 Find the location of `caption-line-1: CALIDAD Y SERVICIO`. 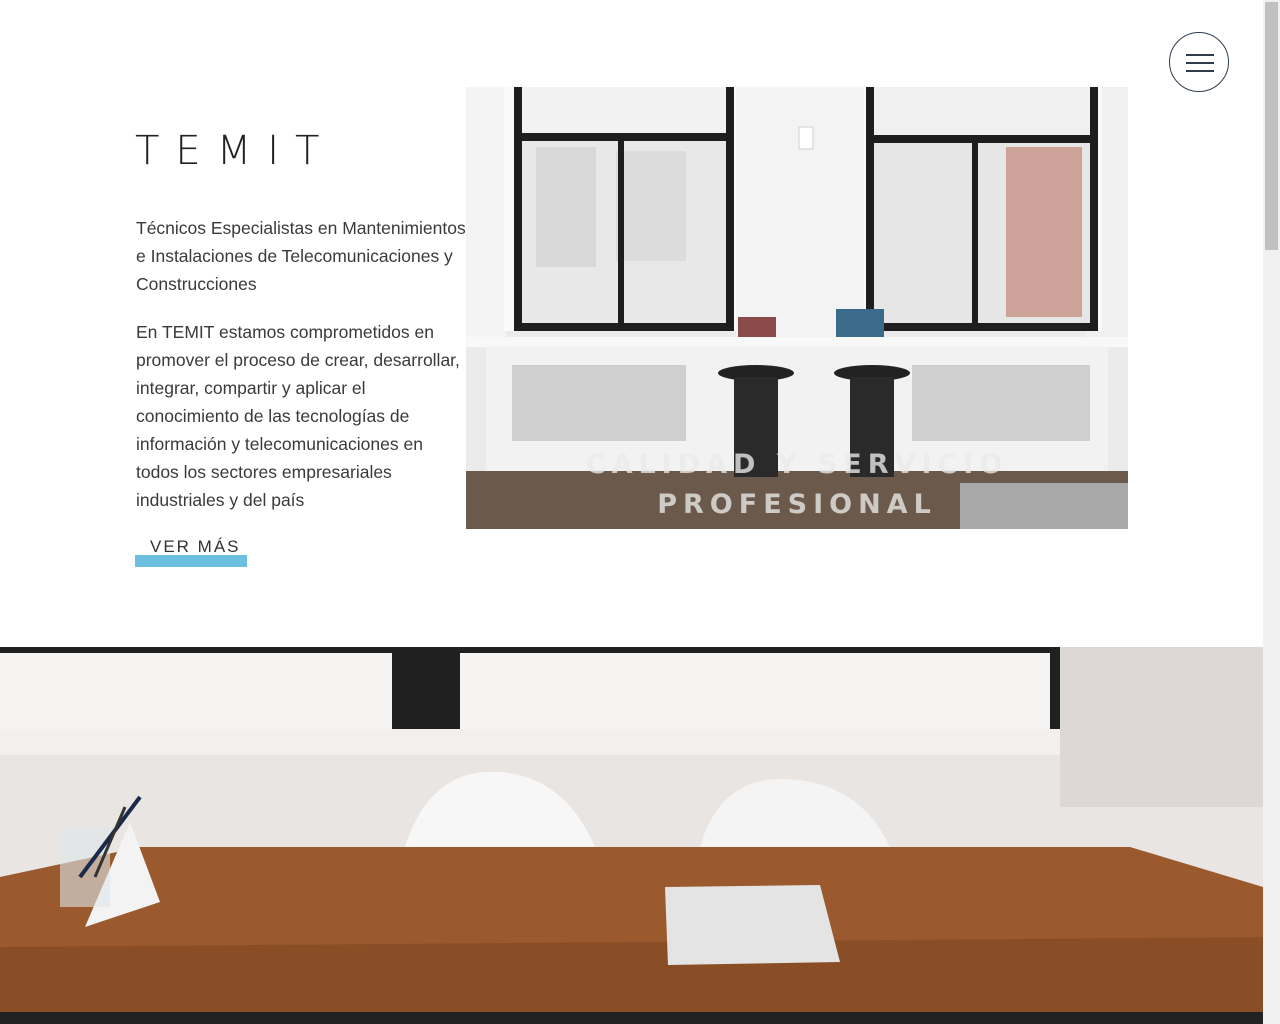

caption-line-1: CALIDAD Y SERVICIO is located at coordinates (797, 464).